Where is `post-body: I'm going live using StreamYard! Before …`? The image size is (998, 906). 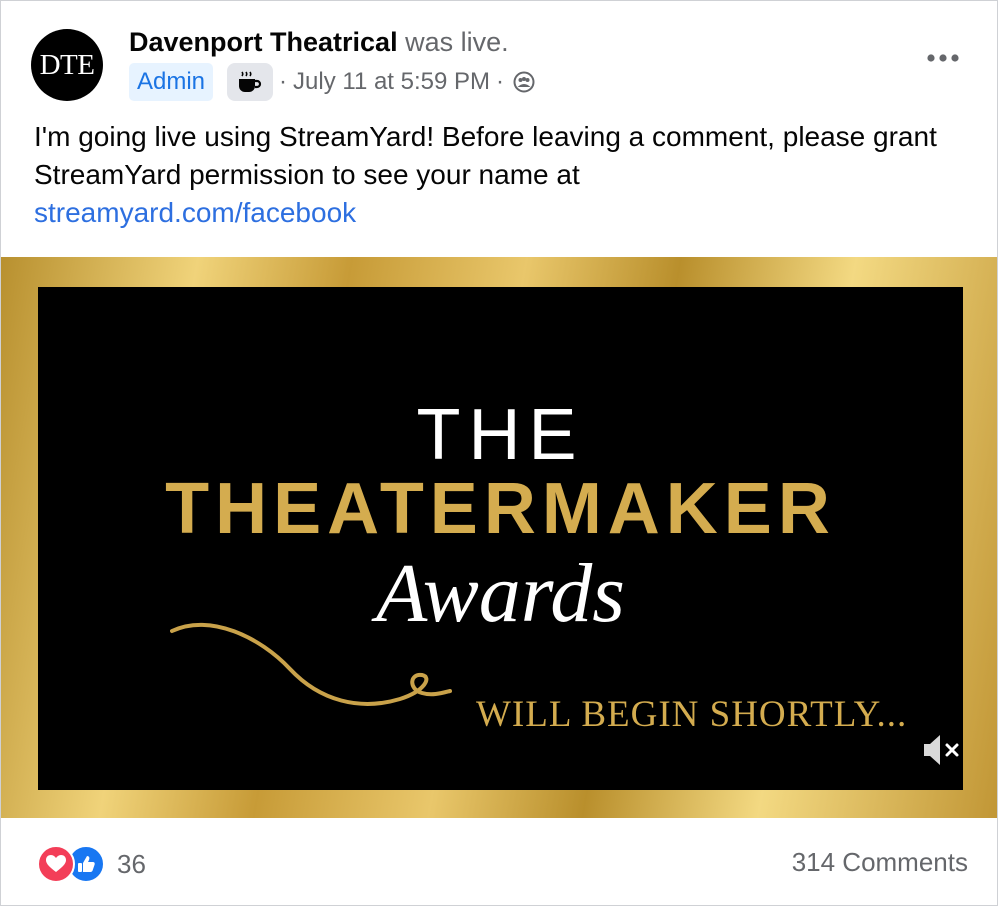
post-body: I'm going live using StreamYard! Before … is located at coordinates (499, 175).